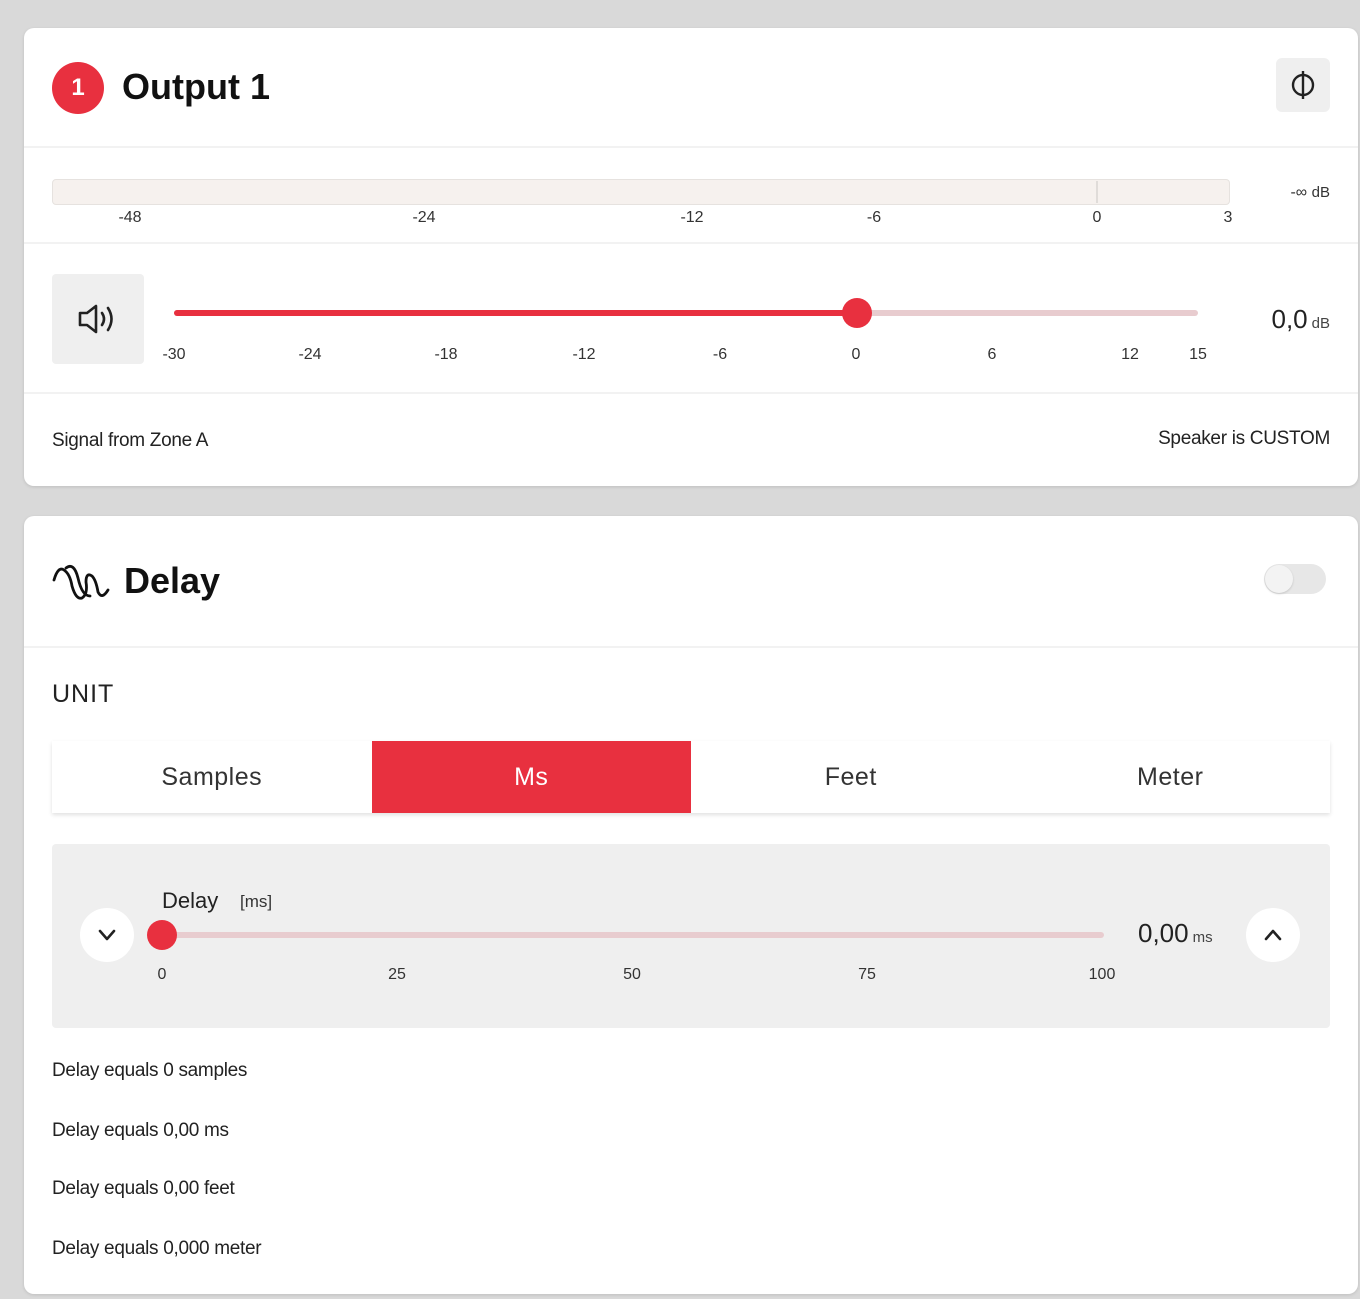 This screenshot has height=1299, width=1360. I want to click on chevron-down-icon, so click(107, 935).